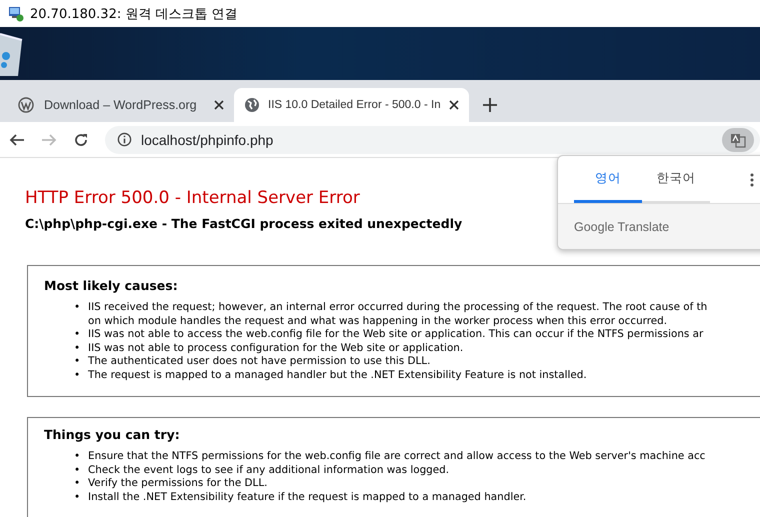  Describe the element at coordinates (121, 105) in the screenshot. I see `browser-tab: Download – WordPress.org` at that location.